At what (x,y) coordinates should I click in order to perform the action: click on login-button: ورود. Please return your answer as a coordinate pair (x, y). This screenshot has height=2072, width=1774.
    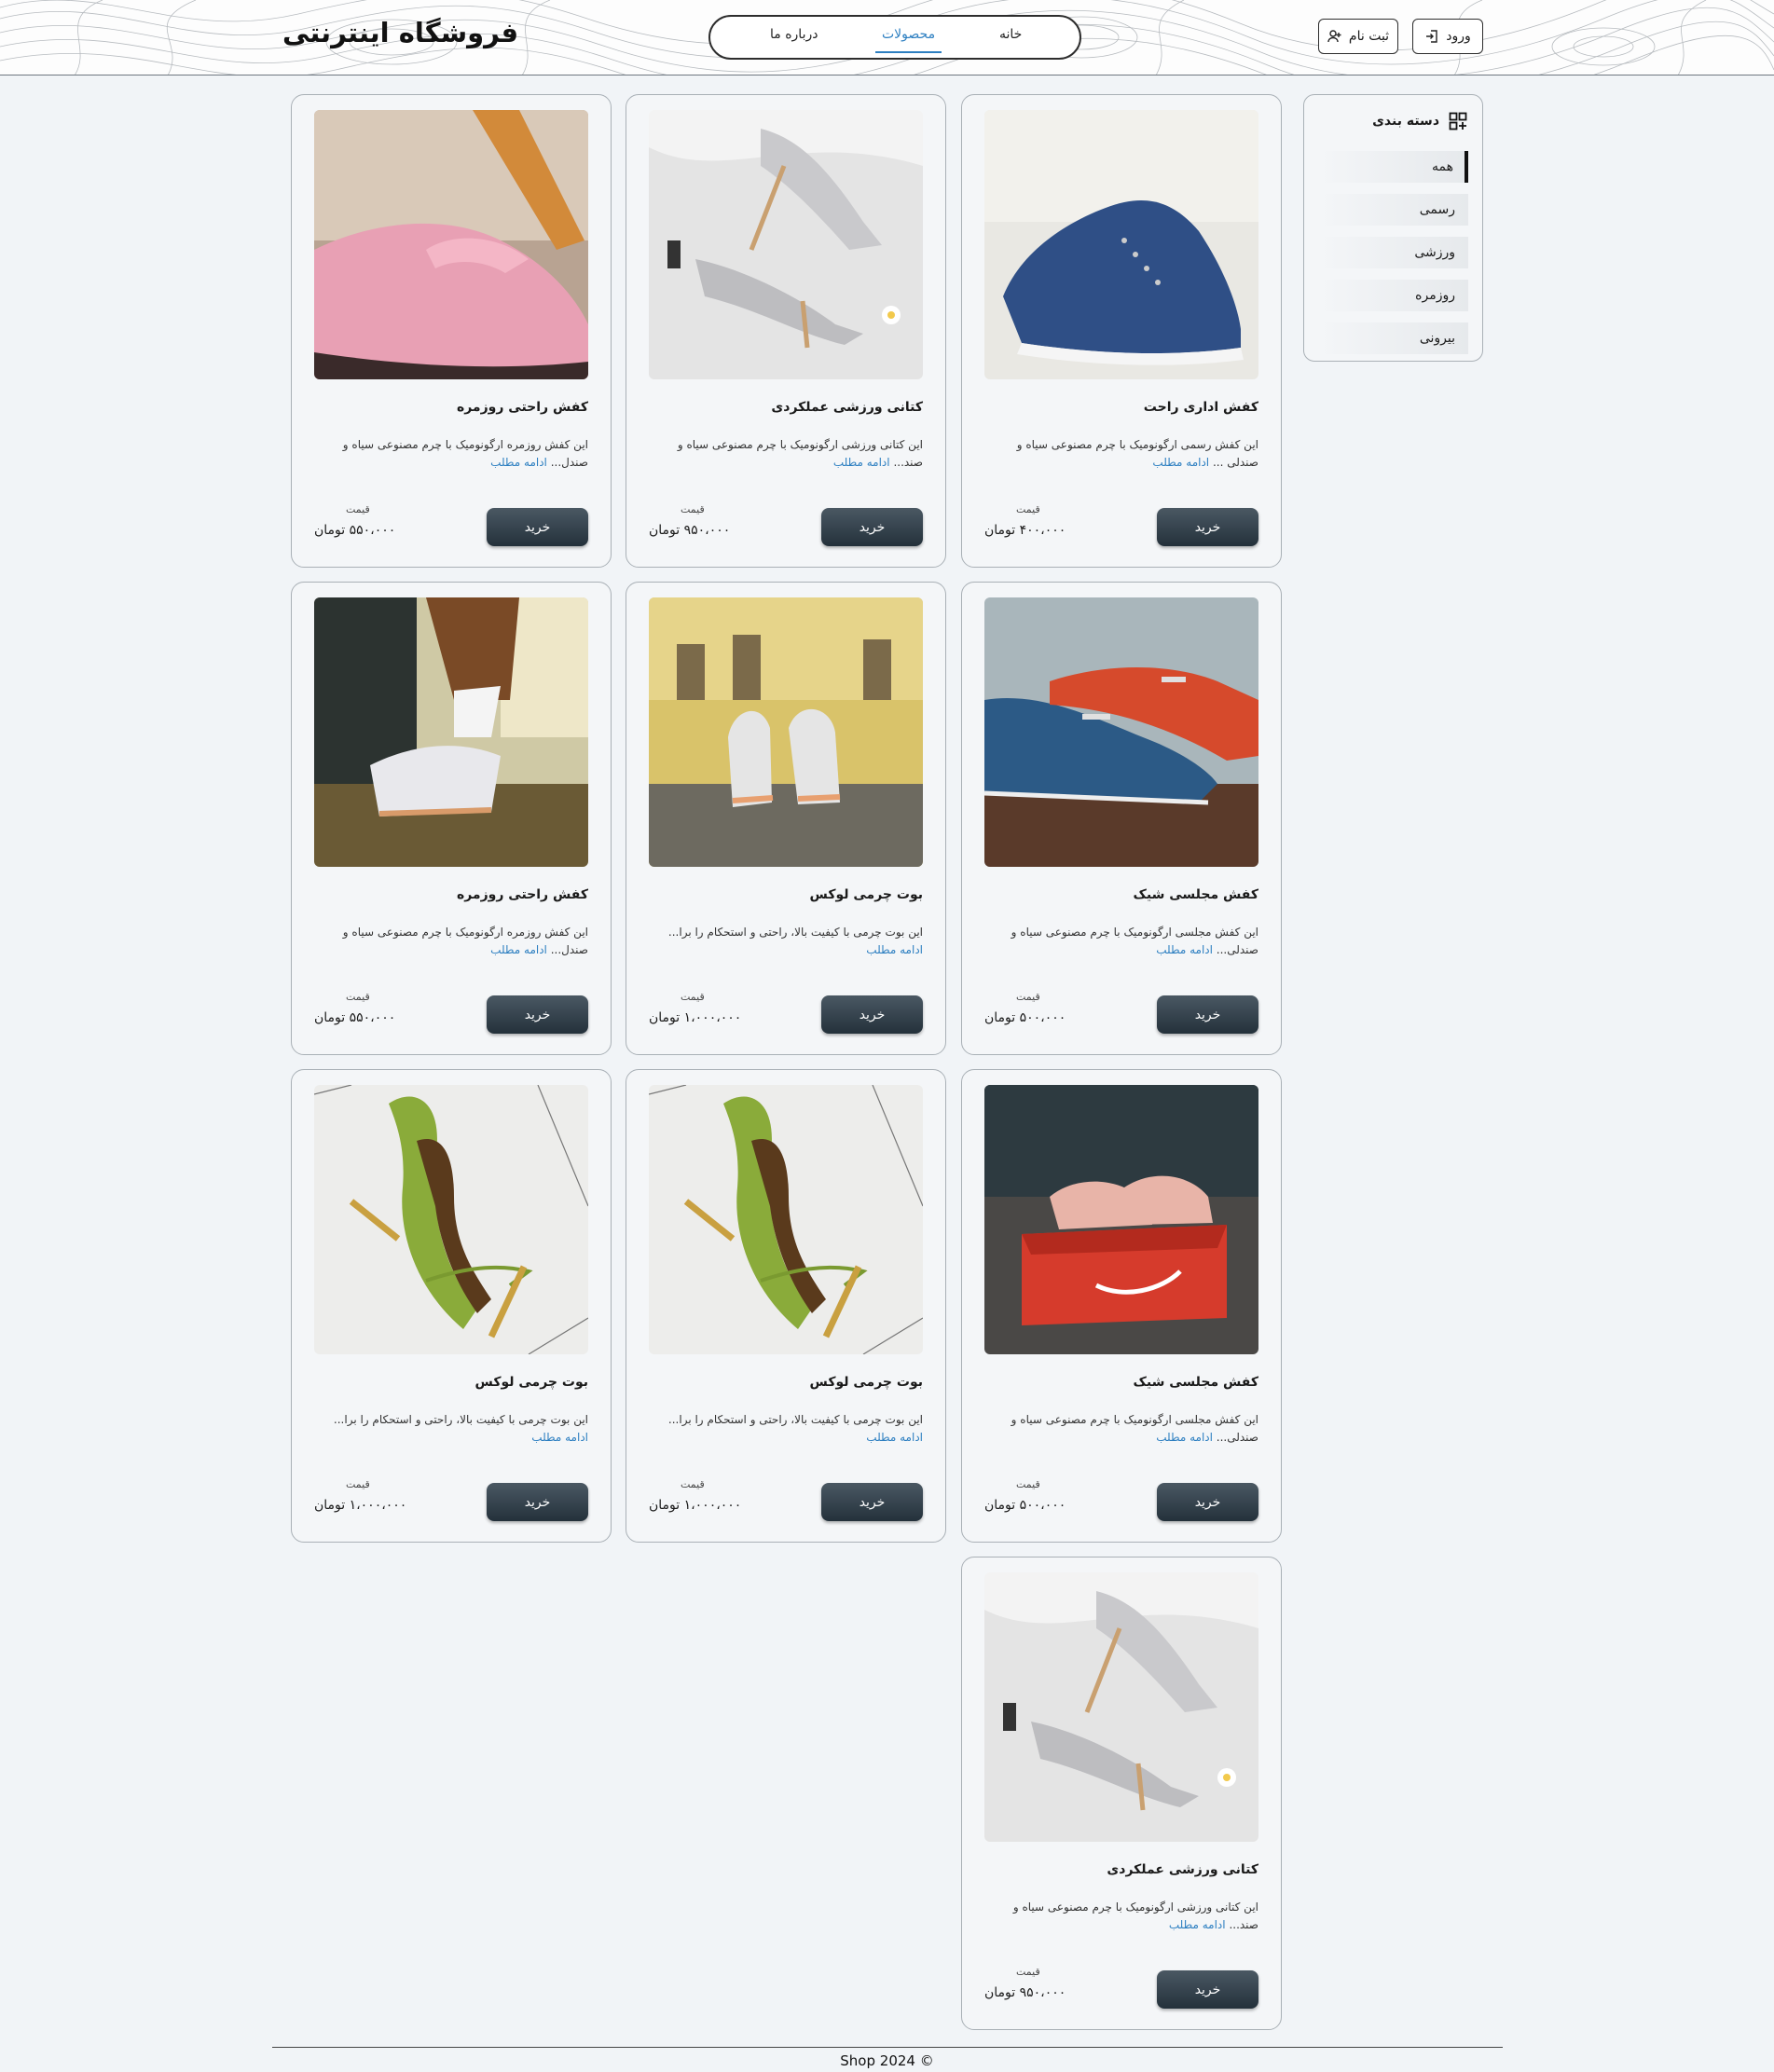
    Looking at the image, I should click on (1447, 36).